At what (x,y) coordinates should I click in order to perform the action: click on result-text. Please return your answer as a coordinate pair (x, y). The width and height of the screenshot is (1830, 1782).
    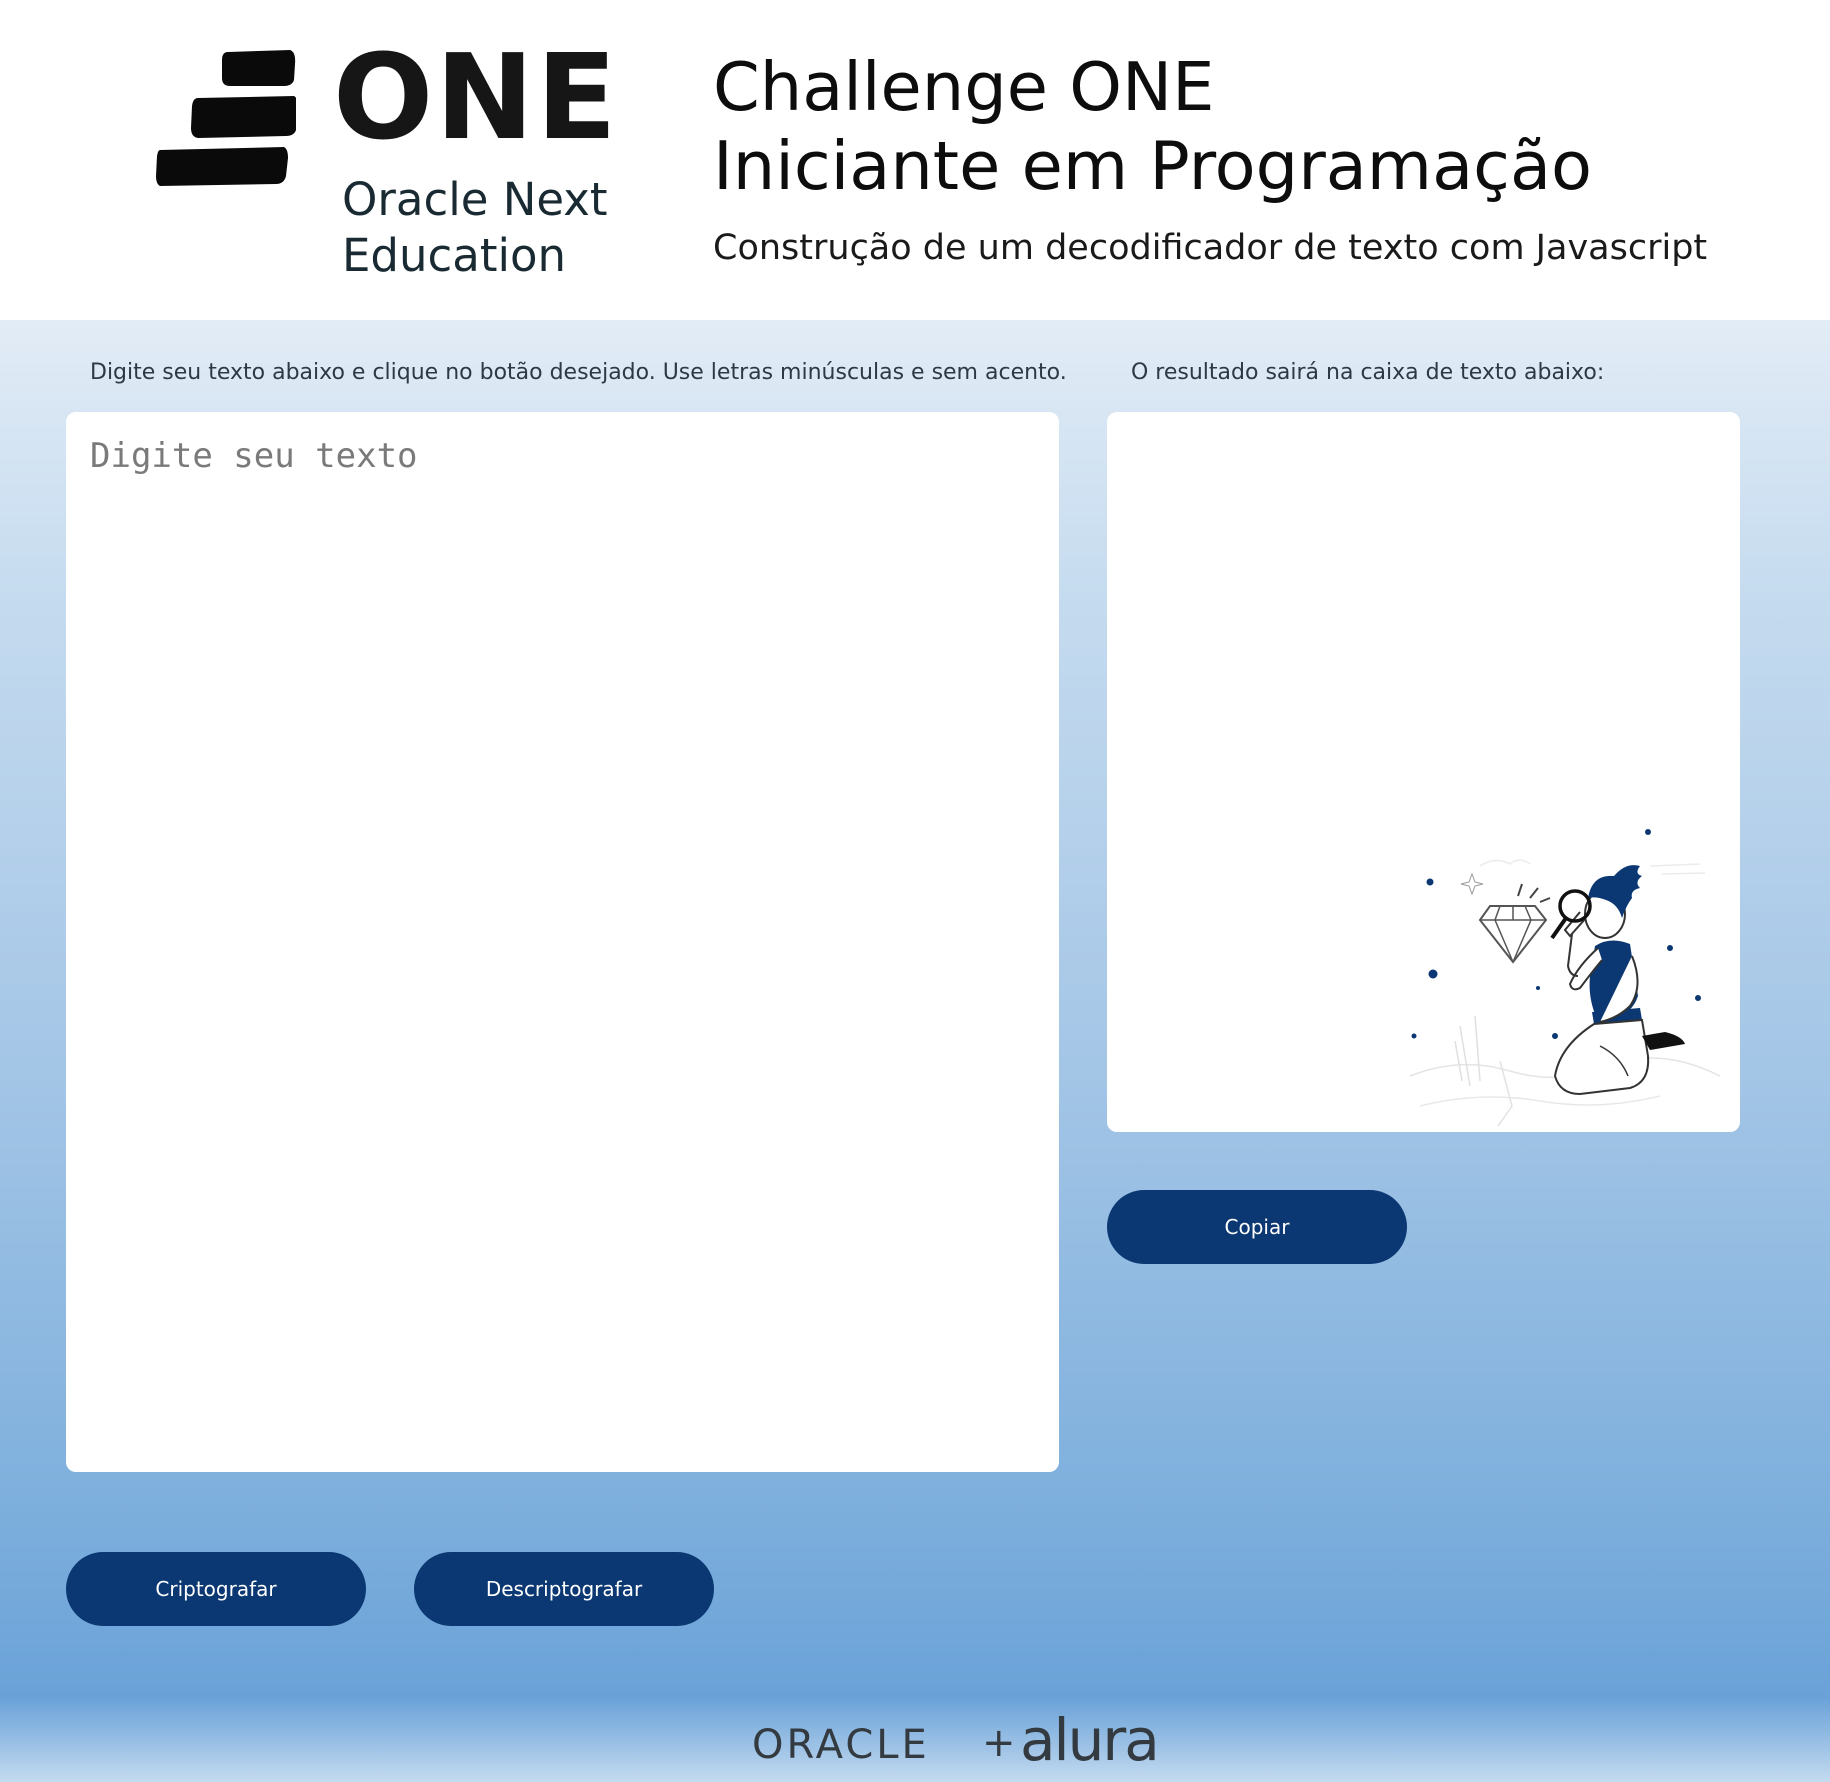
    Looking at the image, I should click on (1423, 436).